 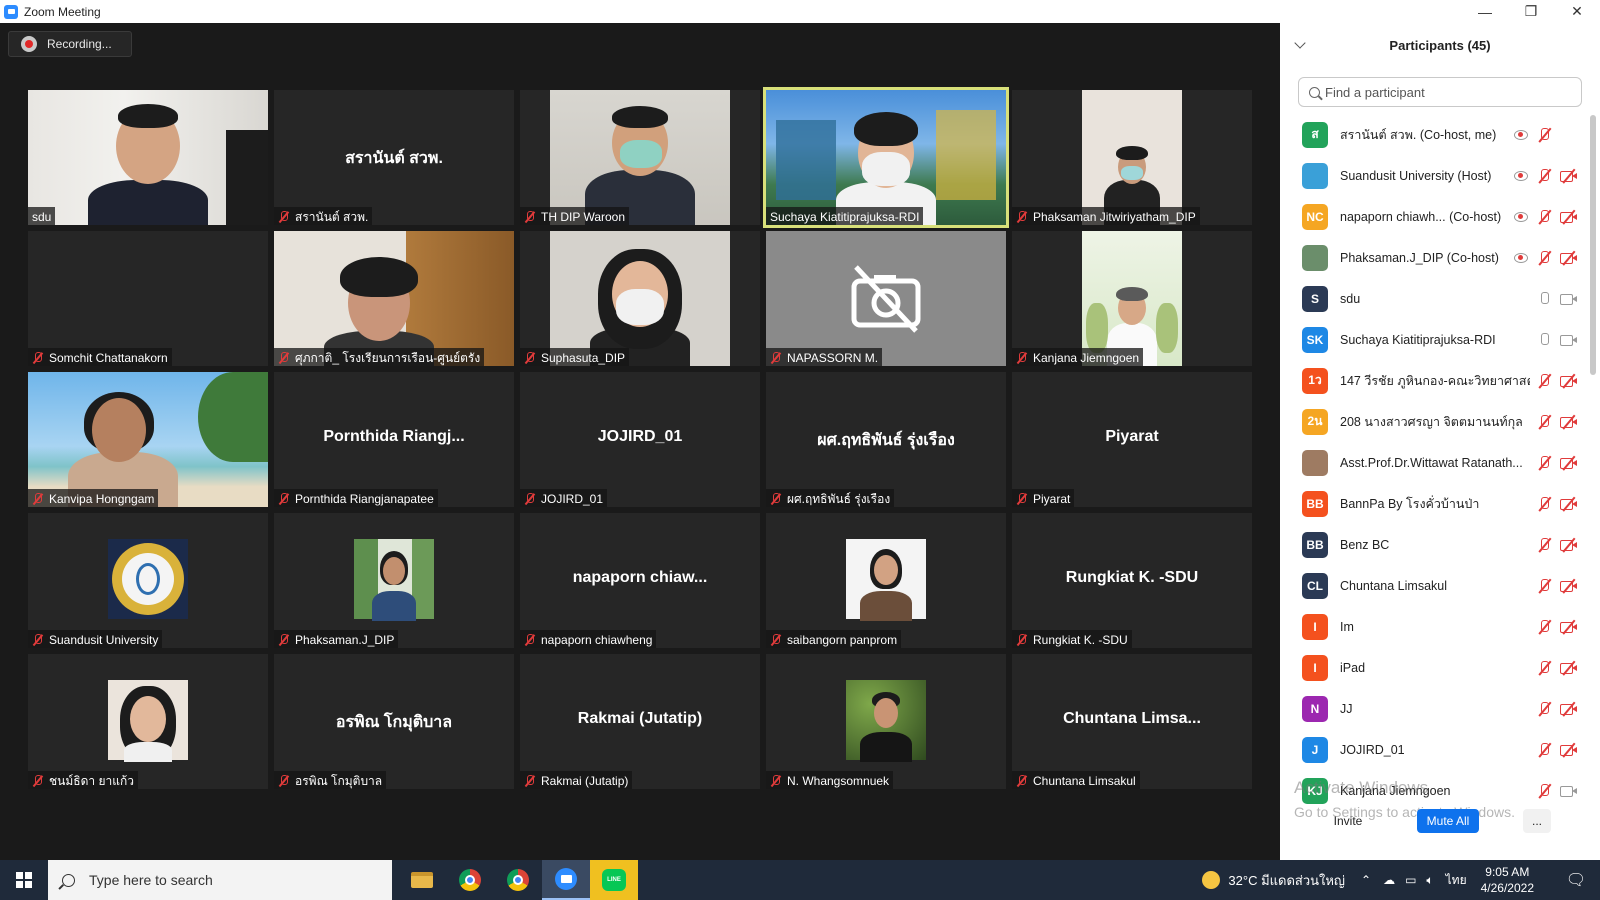 I want to click on video-tile-rakmai: Rakmai (Jutatip) Rakmai (Jutatip), so click(x=640, y=721).